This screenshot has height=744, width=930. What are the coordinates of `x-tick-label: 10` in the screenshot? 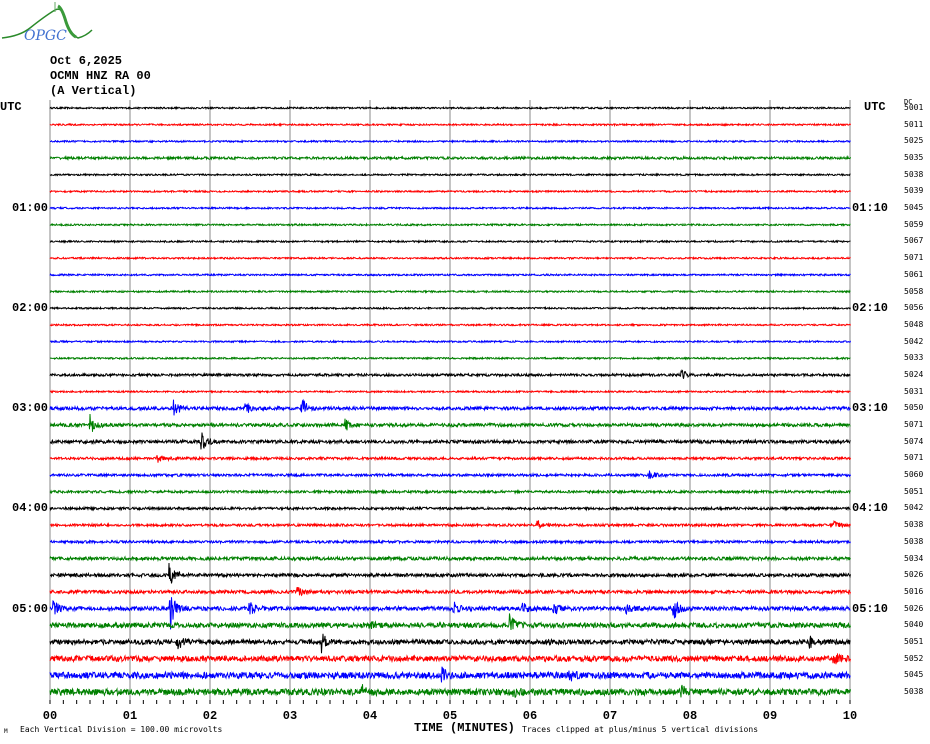 It's located at (850, 716).